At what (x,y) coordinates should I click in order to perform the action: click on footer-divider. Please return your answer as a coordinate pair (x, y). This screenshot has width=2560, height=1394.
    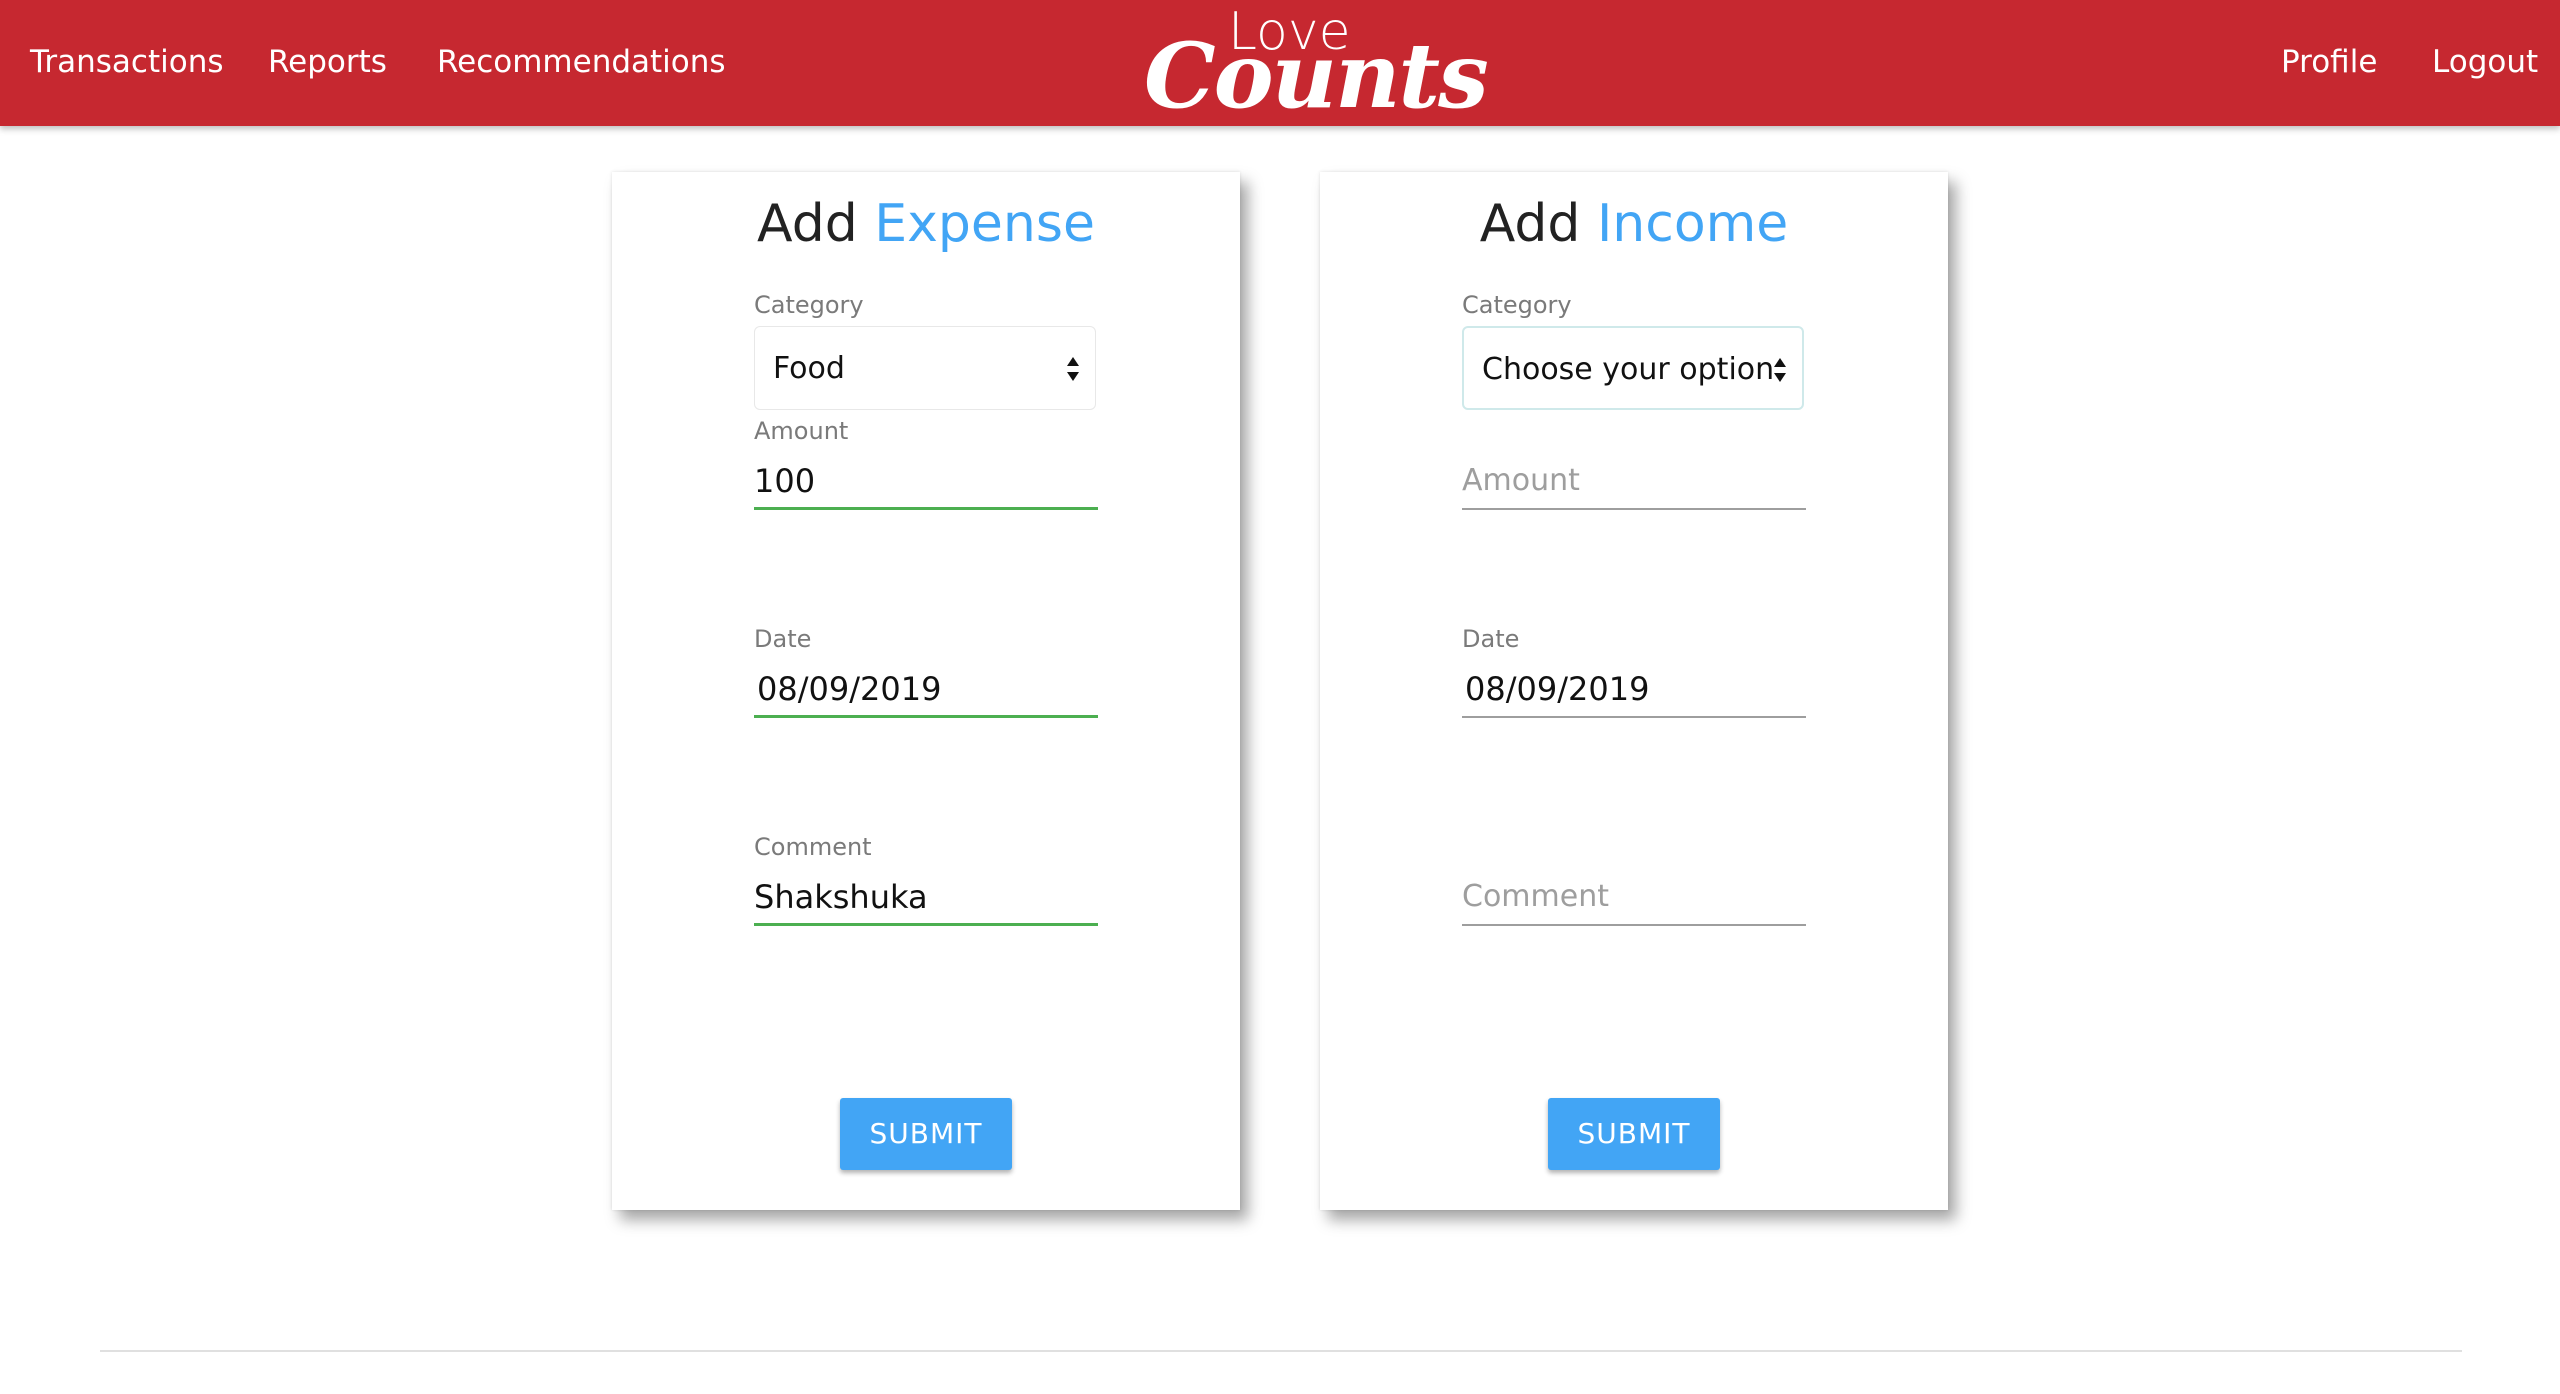
    Looking at the image, I should click on (1281, 1351).